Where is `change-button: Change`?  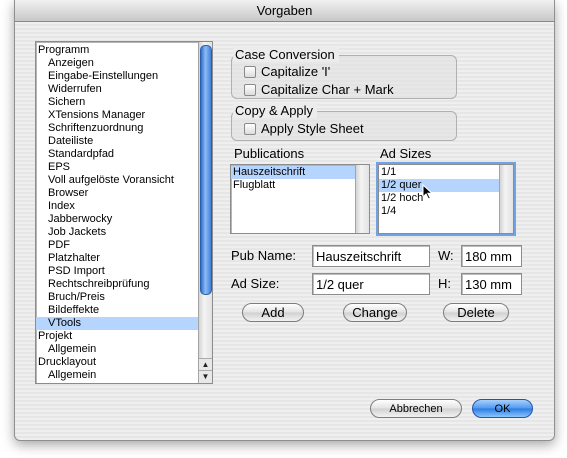
change-button: Change is located at coordinates (375, 312).